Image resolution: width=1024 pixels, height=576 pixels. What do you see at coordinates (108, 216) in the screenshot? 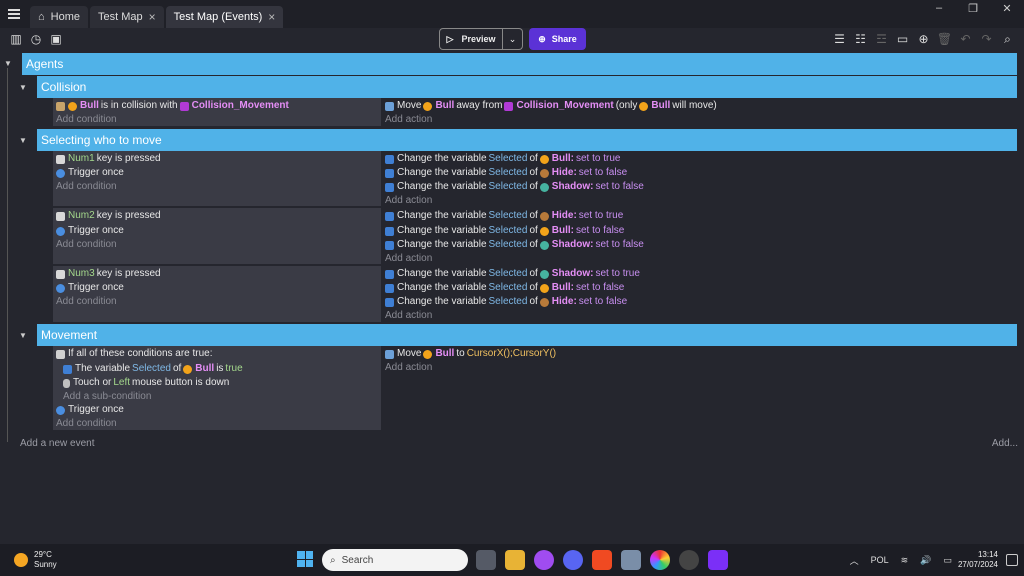
I see `condition-key-pressed: Num2 key is pressed` at bounding box center [108, 216].